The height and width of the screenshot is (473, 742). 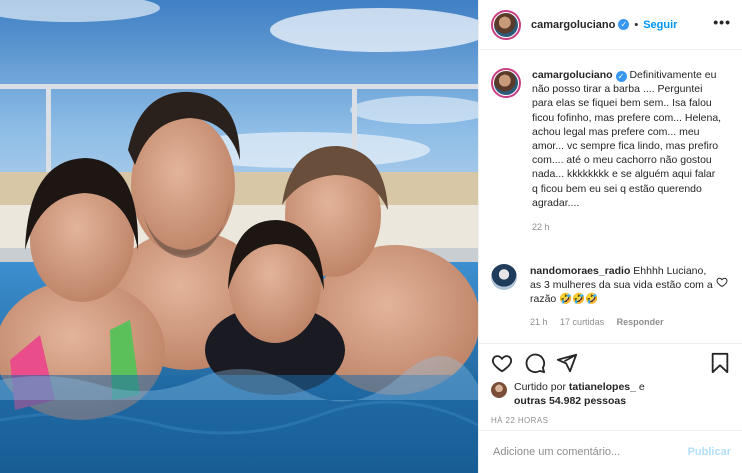 What do you see at coordinates (535, 363) in the screenshot?
I see `comment-icon` at bounding box center [535, 363].